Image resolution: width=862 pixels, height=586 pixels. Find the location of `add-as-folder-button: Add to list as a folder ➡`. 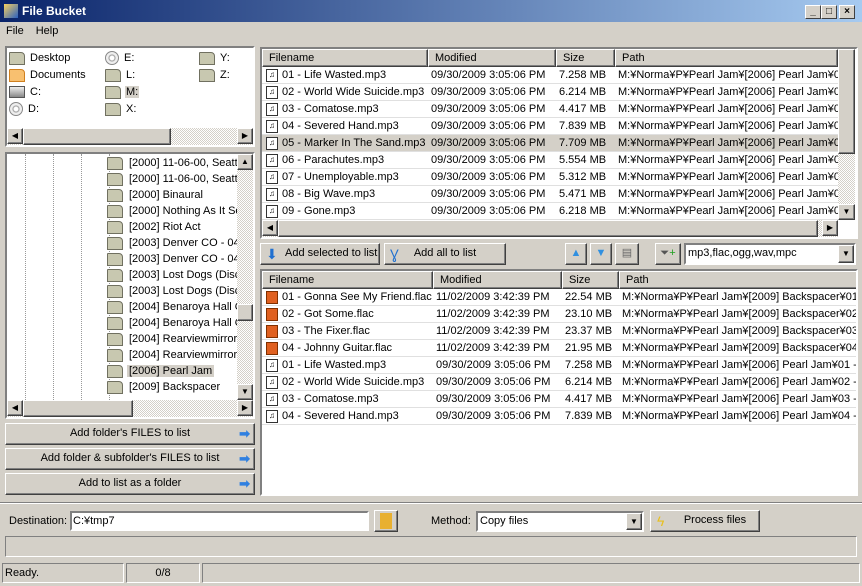

add-as-folder-button: Add to list as a folder ➡ is located at coordinates (130, 484).